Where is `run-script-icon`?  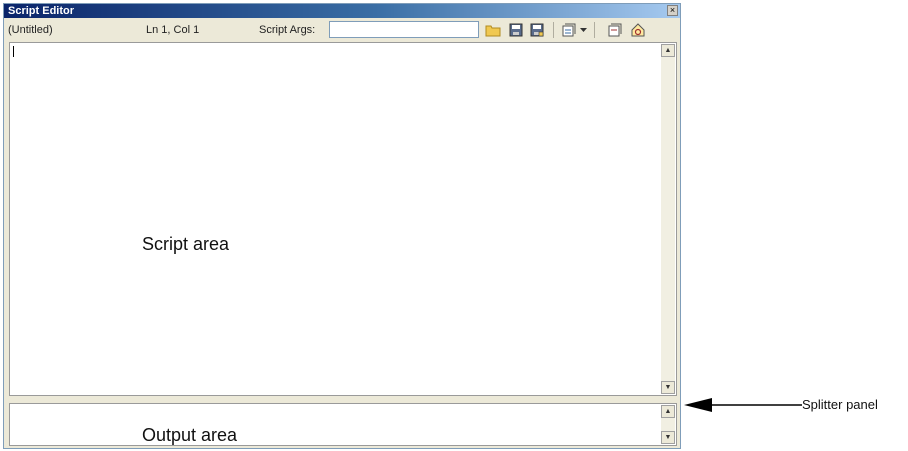 run-script-icon is located at coordinates (569, 30).